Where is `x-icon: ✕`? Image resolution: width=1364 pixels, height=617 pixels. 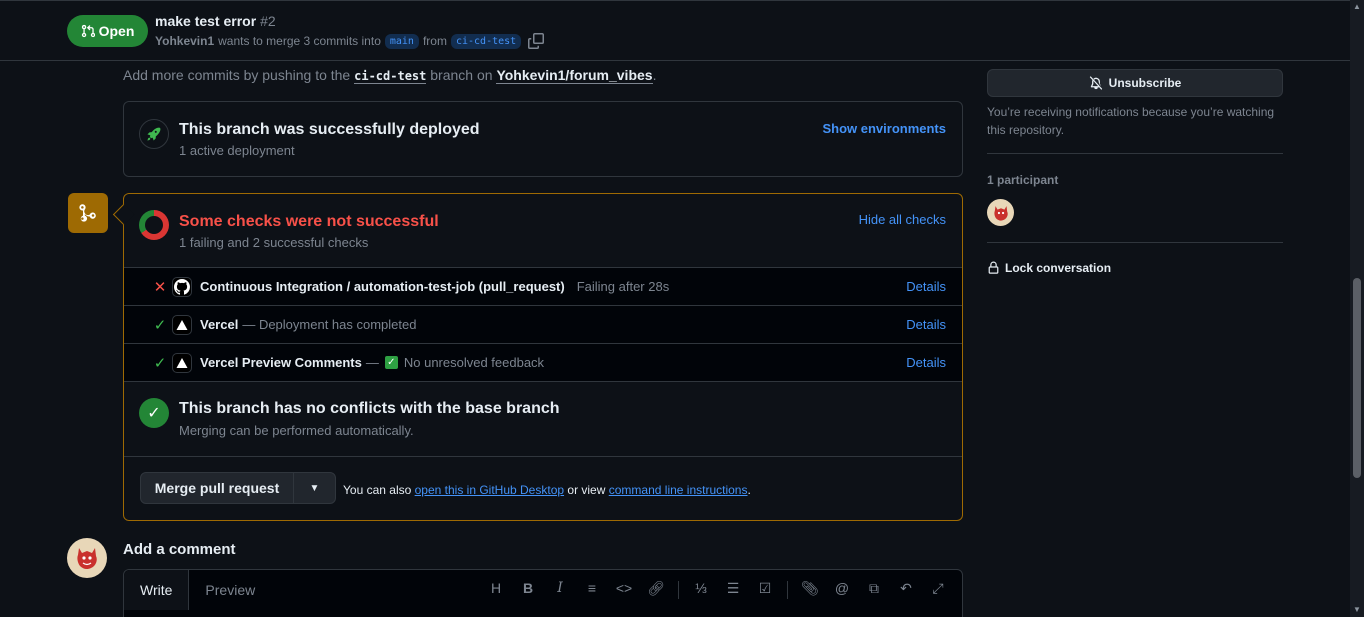
x-icon: ✕ is located at coordinates (160, 287).